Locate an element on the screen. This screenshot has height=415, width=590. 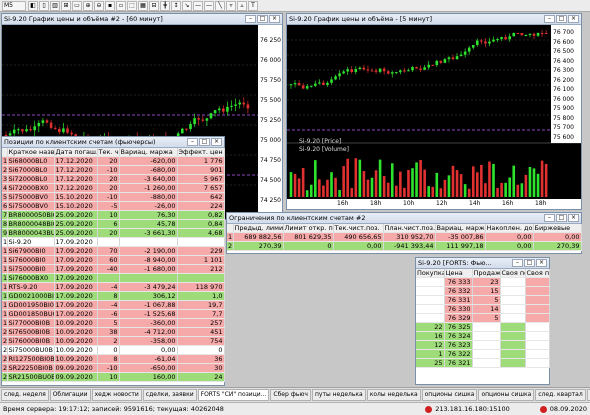
toolbar-button: ▵ is located at coordinates (242, 5).